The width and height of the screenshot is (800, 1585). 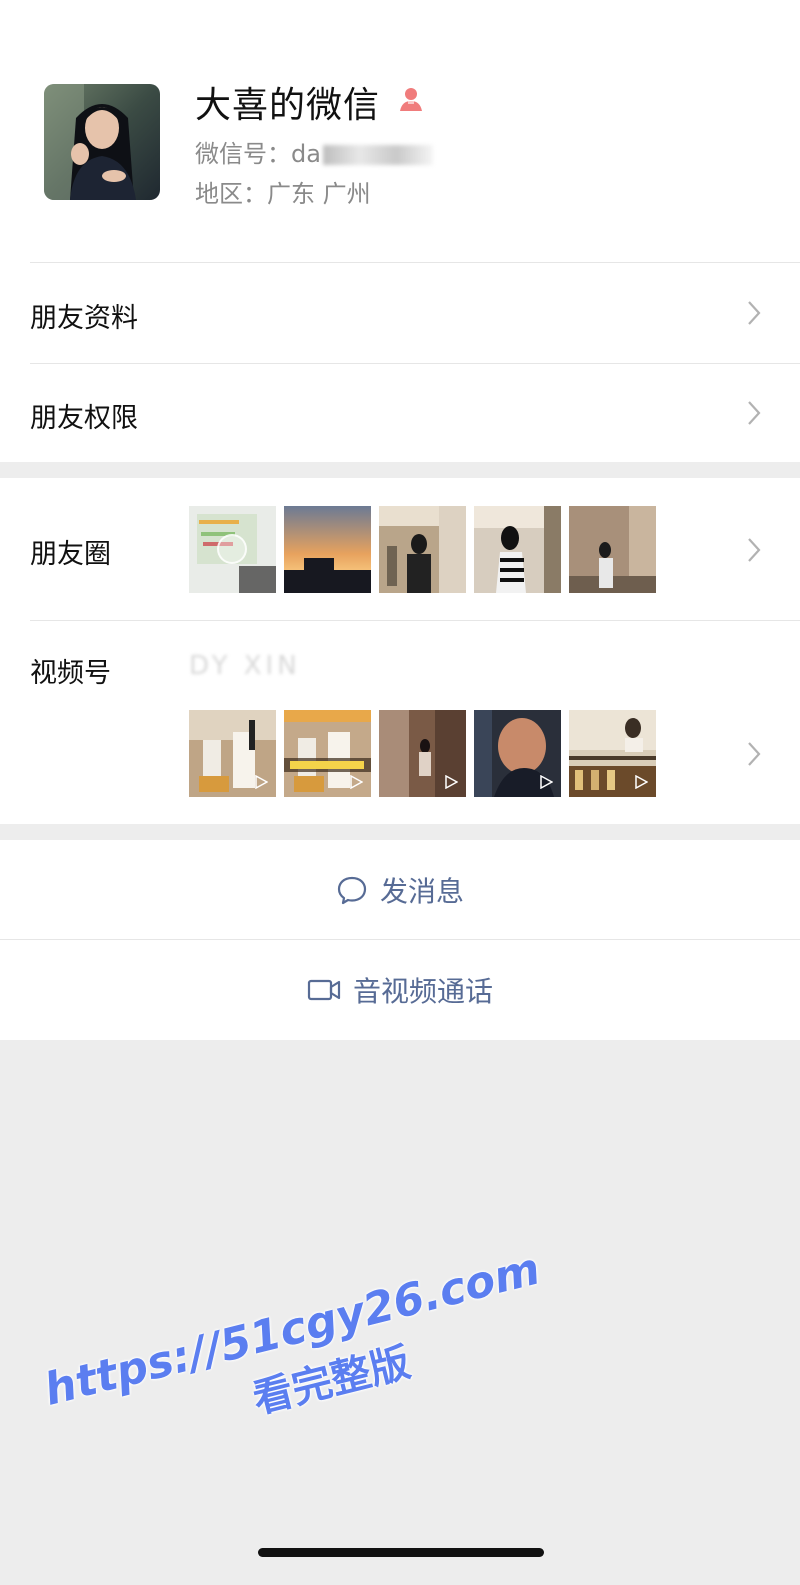 I want to click on region: 地区：广东 广州, so click(x=283, y=191).